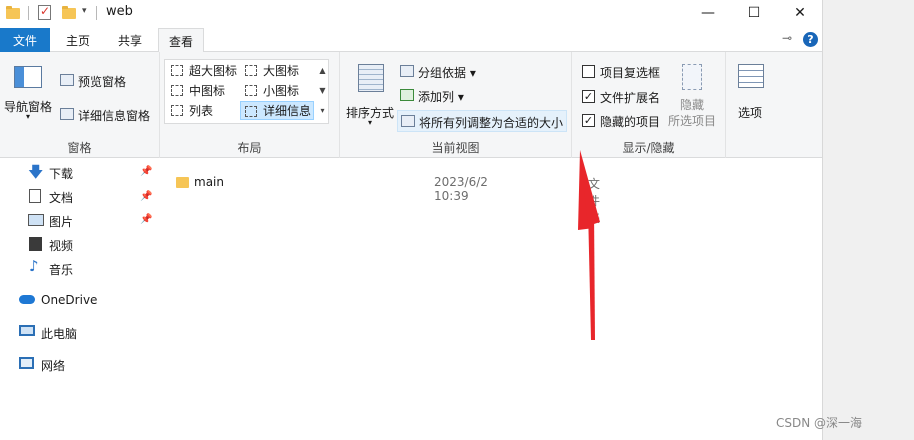  Describe the element at coordinates (26, 363) in the screenshot. I see `network-icon` at that location.